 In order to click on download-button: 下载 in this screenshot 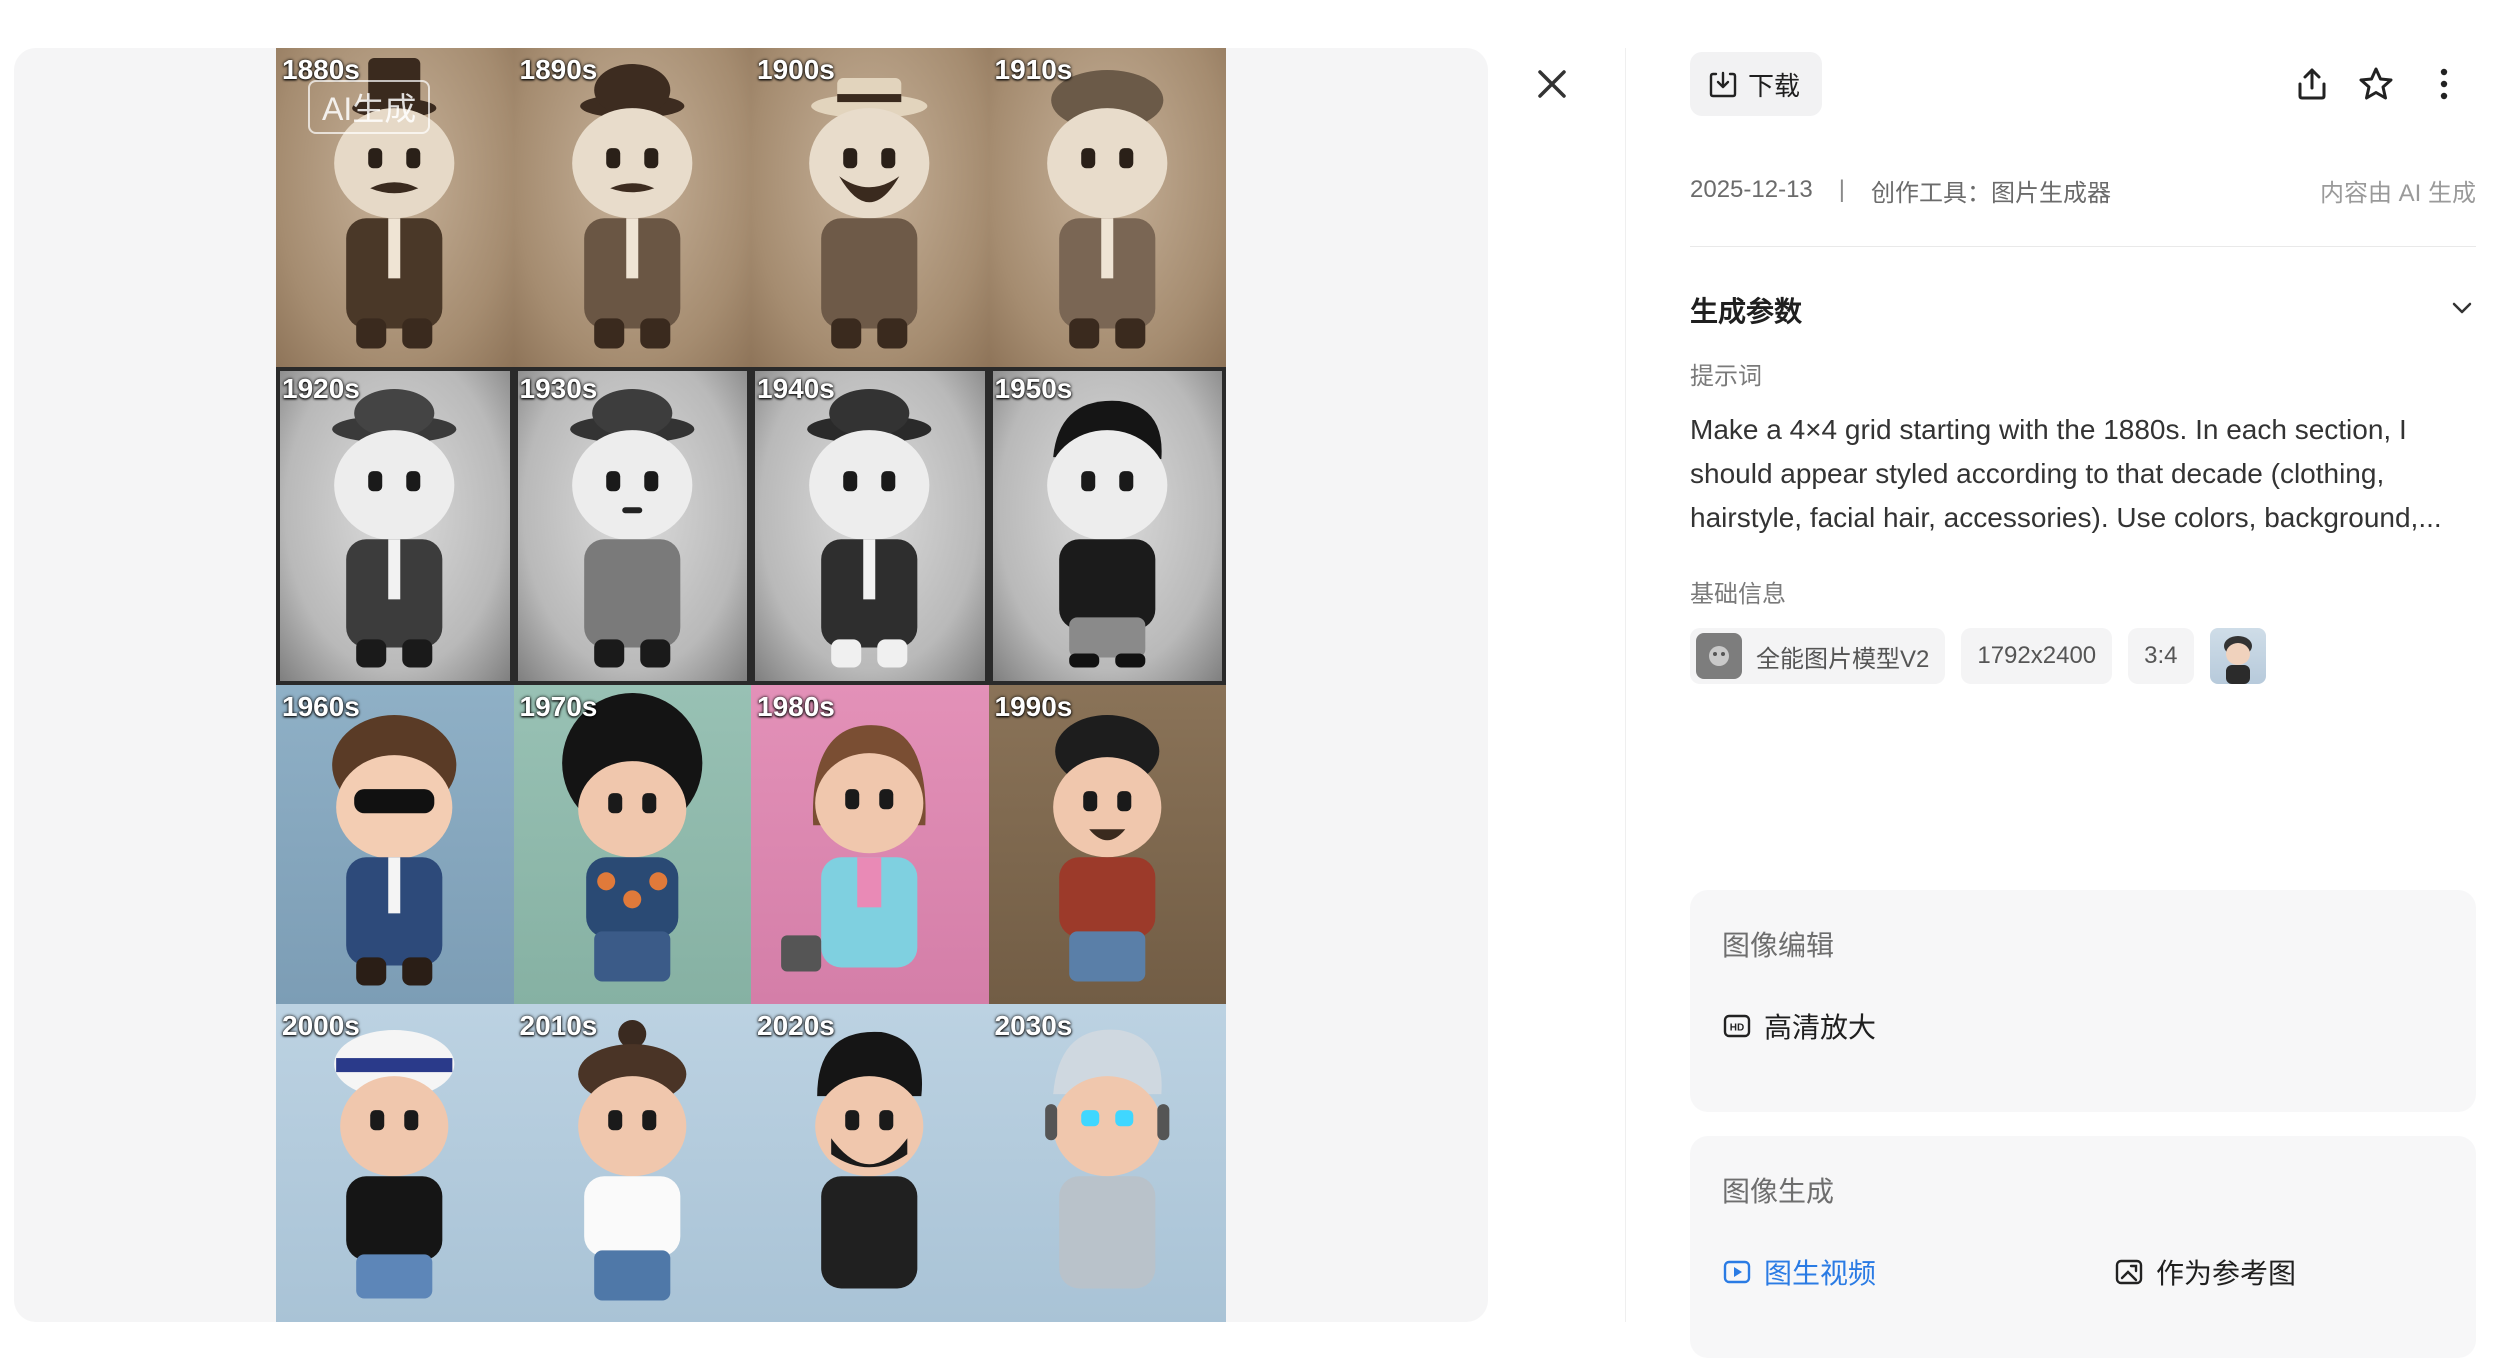, I will do `click(1756, 84)`.